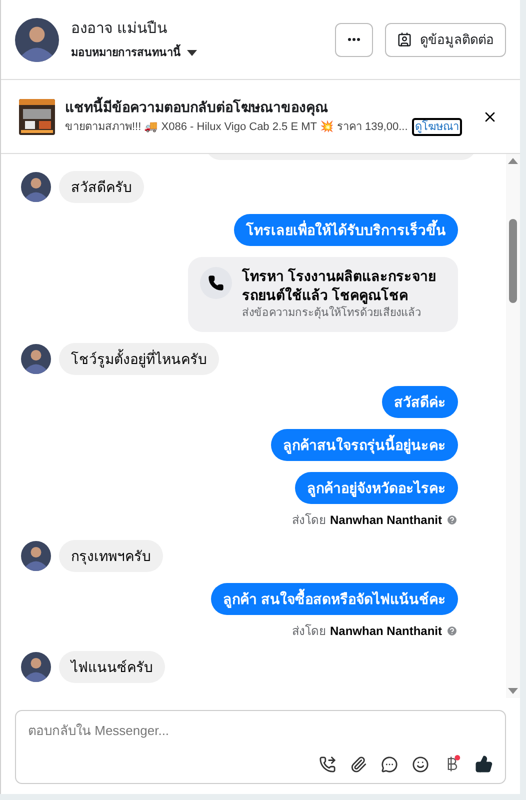 This screenshot has height=800, width=526. What do you see at coordinates (364, 444) in the screenshot?
I see `outgoing-message: ลูกค้าสนใจรถรุ่นนี้อยู่นะคะ` at bounding box center [364, 444].